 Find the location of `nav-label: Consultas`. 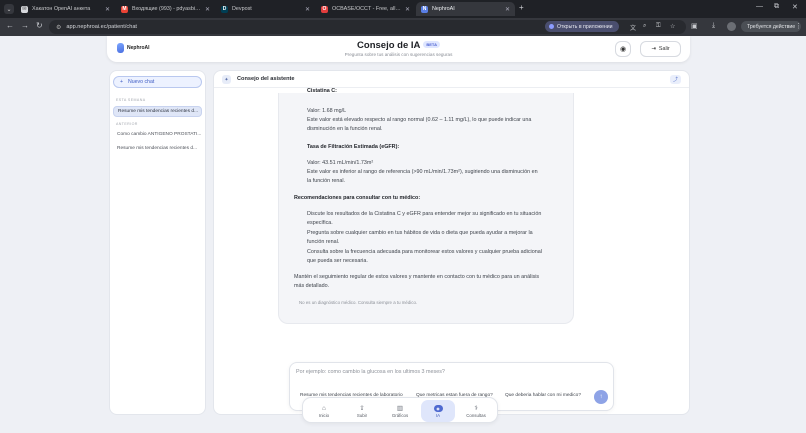

nav-label: Consultas is located at coordinates (476, 415).